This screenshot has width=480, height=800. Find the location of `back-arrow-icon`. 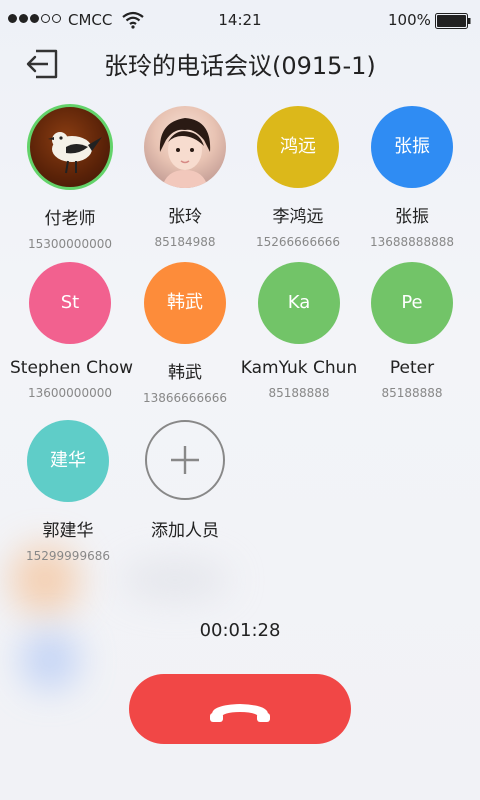

back-arrow-icon is located at coordinates (42, 68).